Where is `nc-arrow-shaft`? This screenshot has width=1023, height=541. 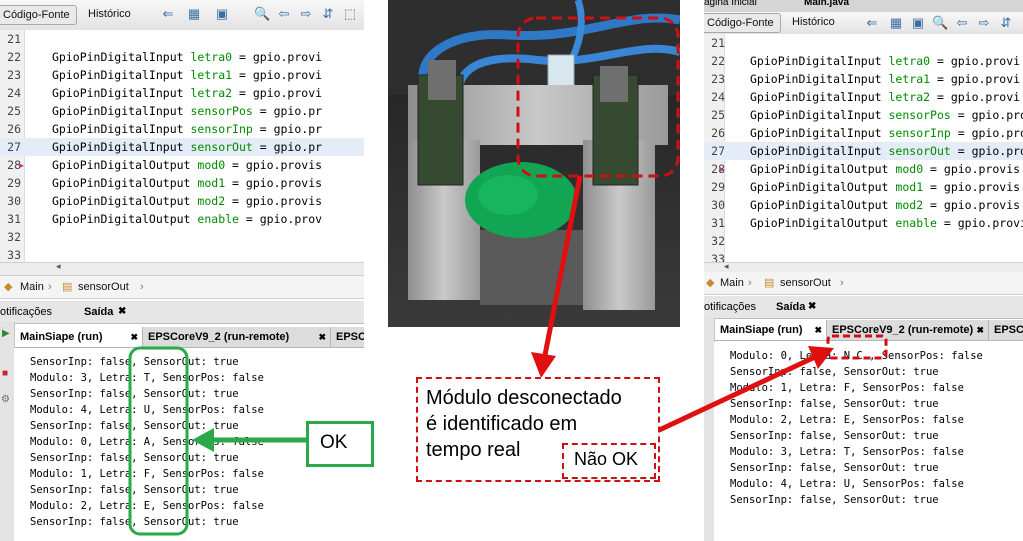 nc-arrow-shaft is located at coordinates (735, 394).